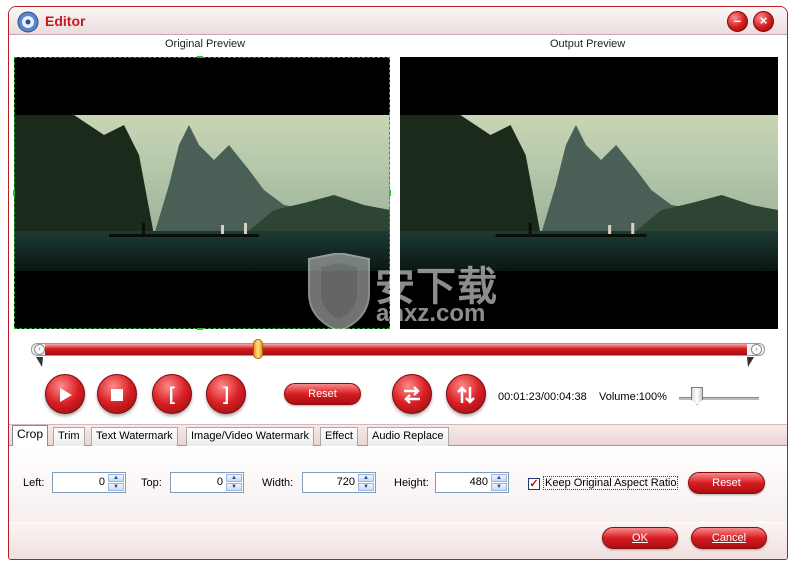  Describe the element at coordinates (726, 483) in the screenshot. I see `reset-crop-button: Reset` at that location.